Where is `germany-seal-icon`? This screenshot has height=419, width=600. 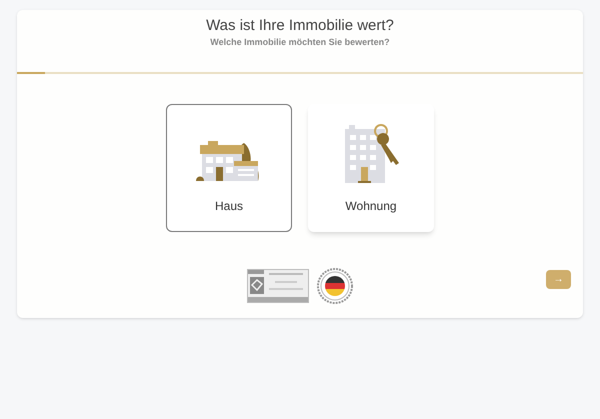 germany-seal-icon is located at coordinates (335, 286).